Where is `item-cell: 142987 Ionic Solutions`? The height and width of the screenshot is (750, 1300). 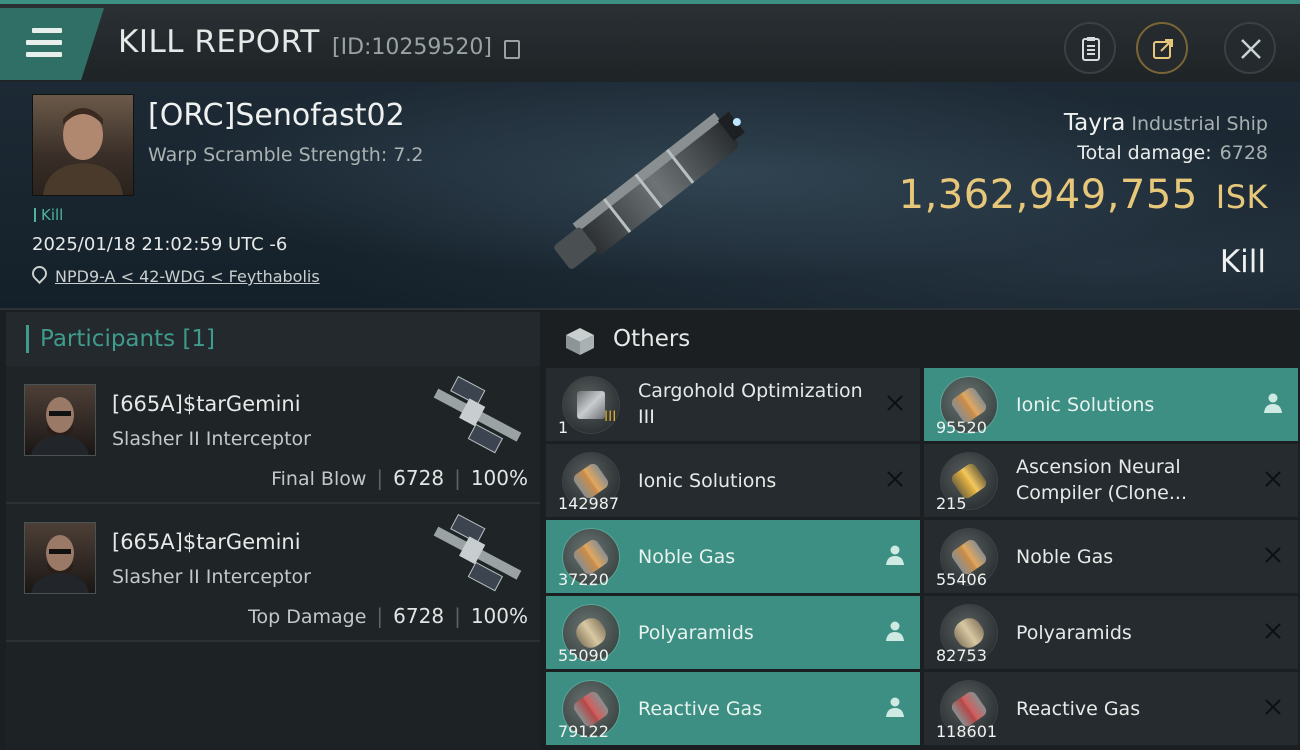
item-cell: 142987 Ionic Solutions is located at coordinates (733, 480).